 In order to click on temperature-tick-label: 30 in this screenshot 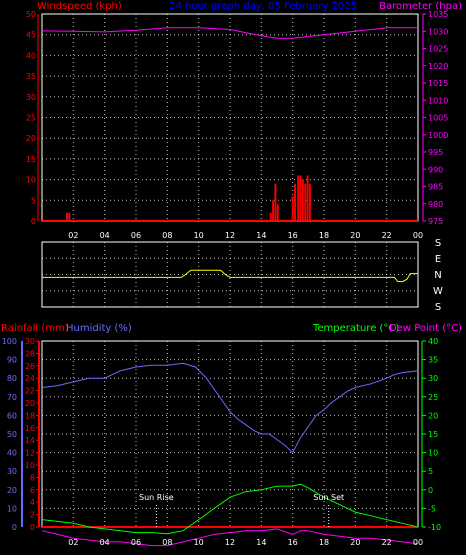, I will do `click(433, 378)`.